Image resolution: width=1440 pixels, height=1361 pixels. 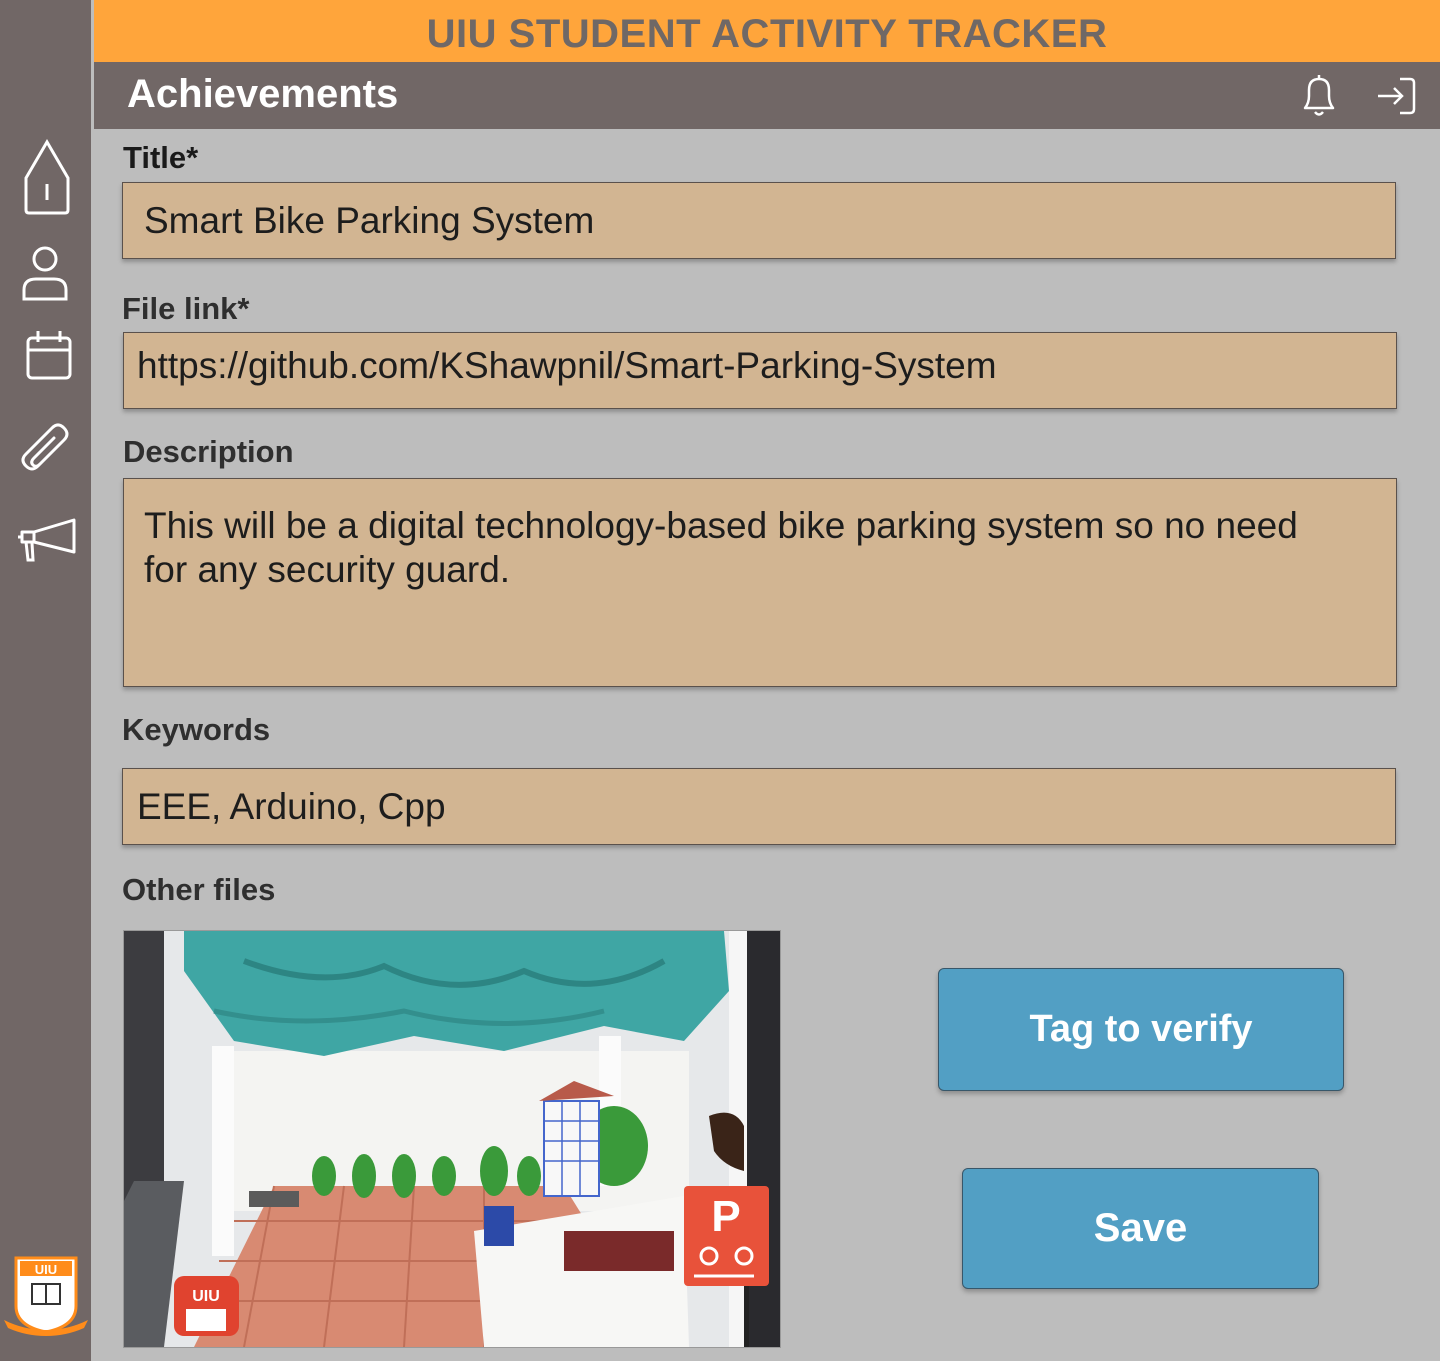 I want to click on page-header: Achievements, so click(x=767, y=95).